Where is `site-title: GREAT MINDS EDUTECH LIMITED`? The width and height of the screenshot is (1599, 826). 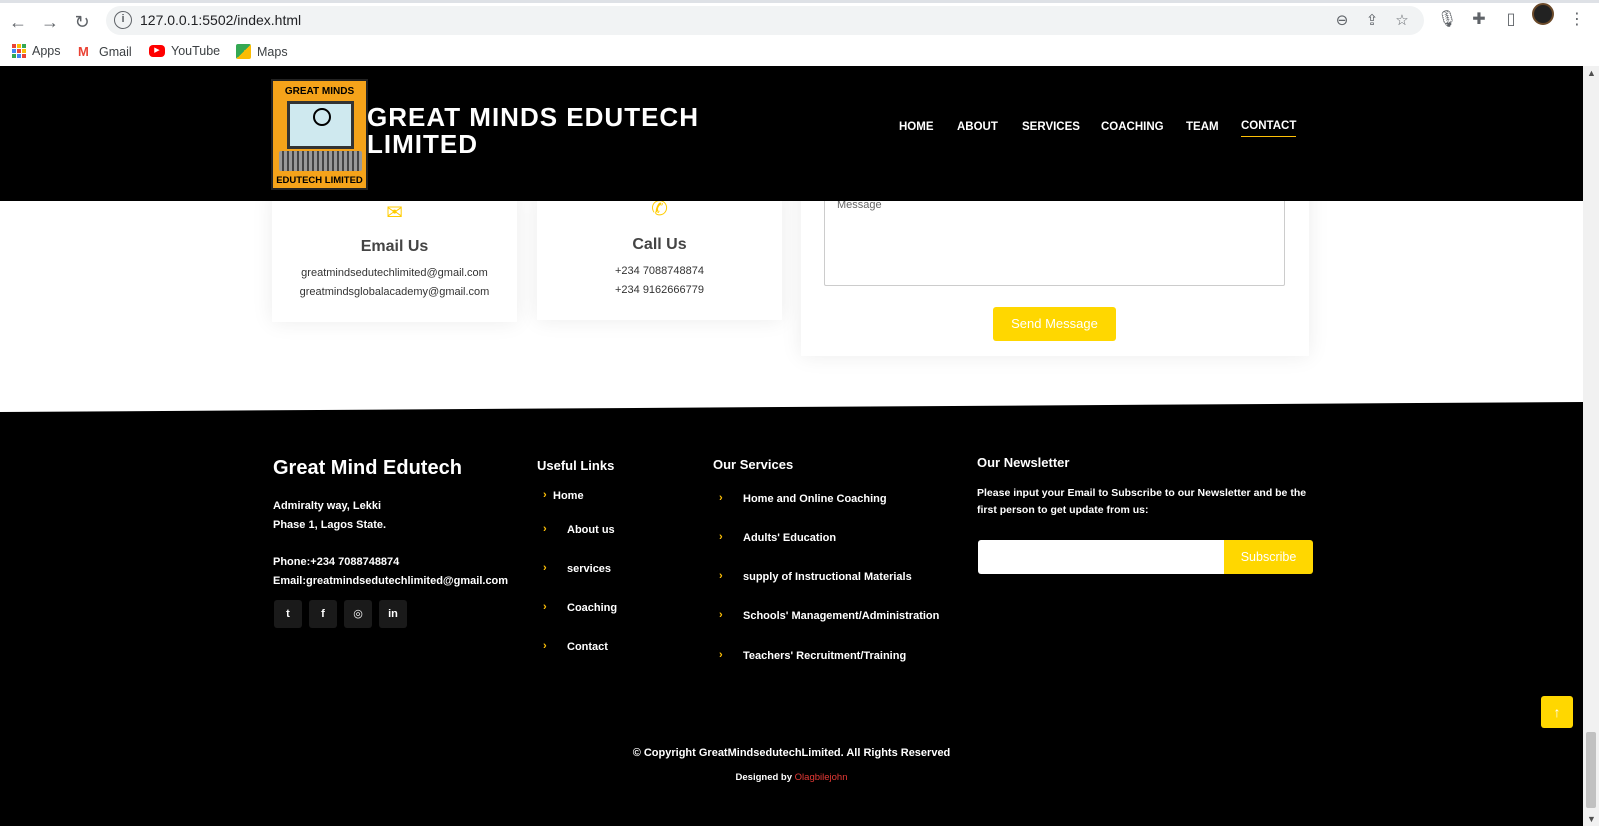 site-title: GREAT MINDS EDUTECH LIMITED is located at coordinates (547, 131).